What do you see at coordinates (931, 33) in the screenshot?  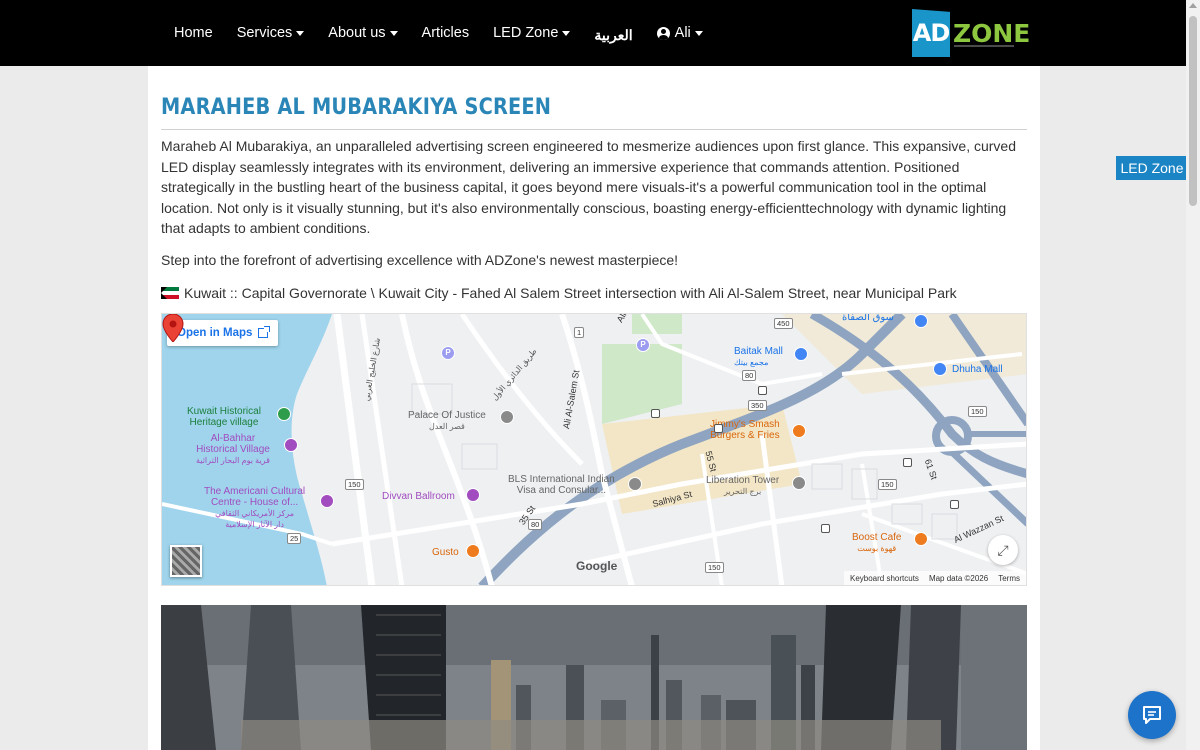 I see `logo-ad-mark: AD` at bounding box center [931, 33].